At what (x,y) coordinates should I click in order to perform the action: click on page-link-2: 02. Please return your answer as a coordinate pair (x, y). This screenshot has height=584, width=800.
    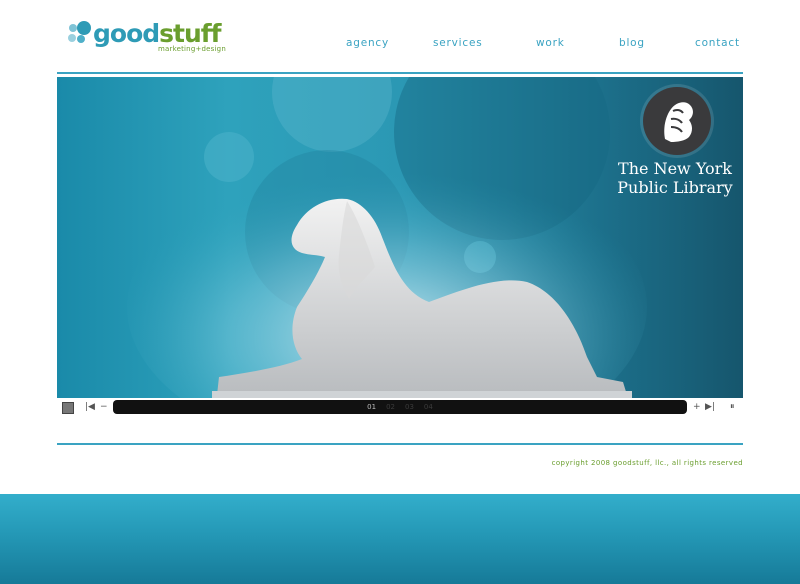
    Looking at the image, I should click on (390, 407).